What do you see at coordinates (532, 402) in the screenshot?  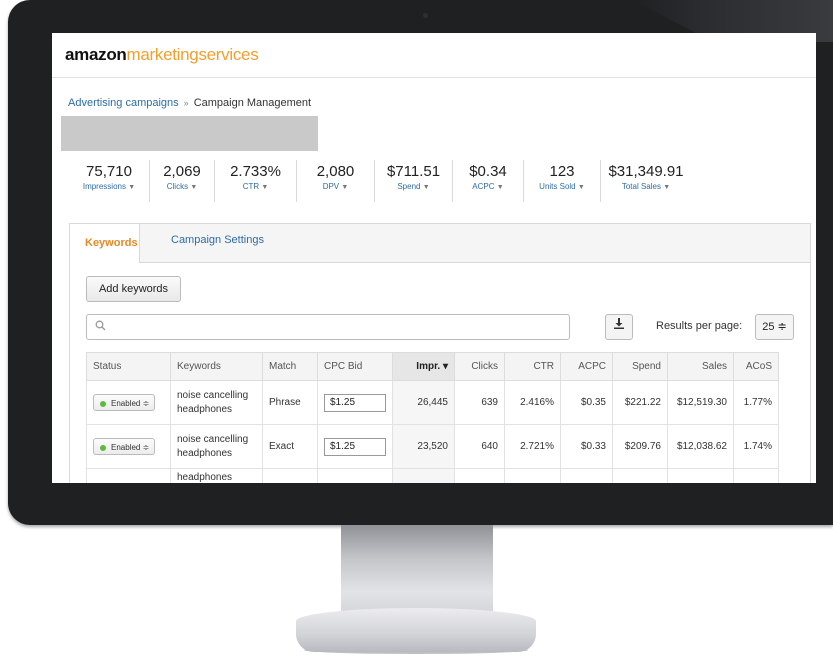 I see `ctr-cell: 2.416%` at bounding box center [532, 402].